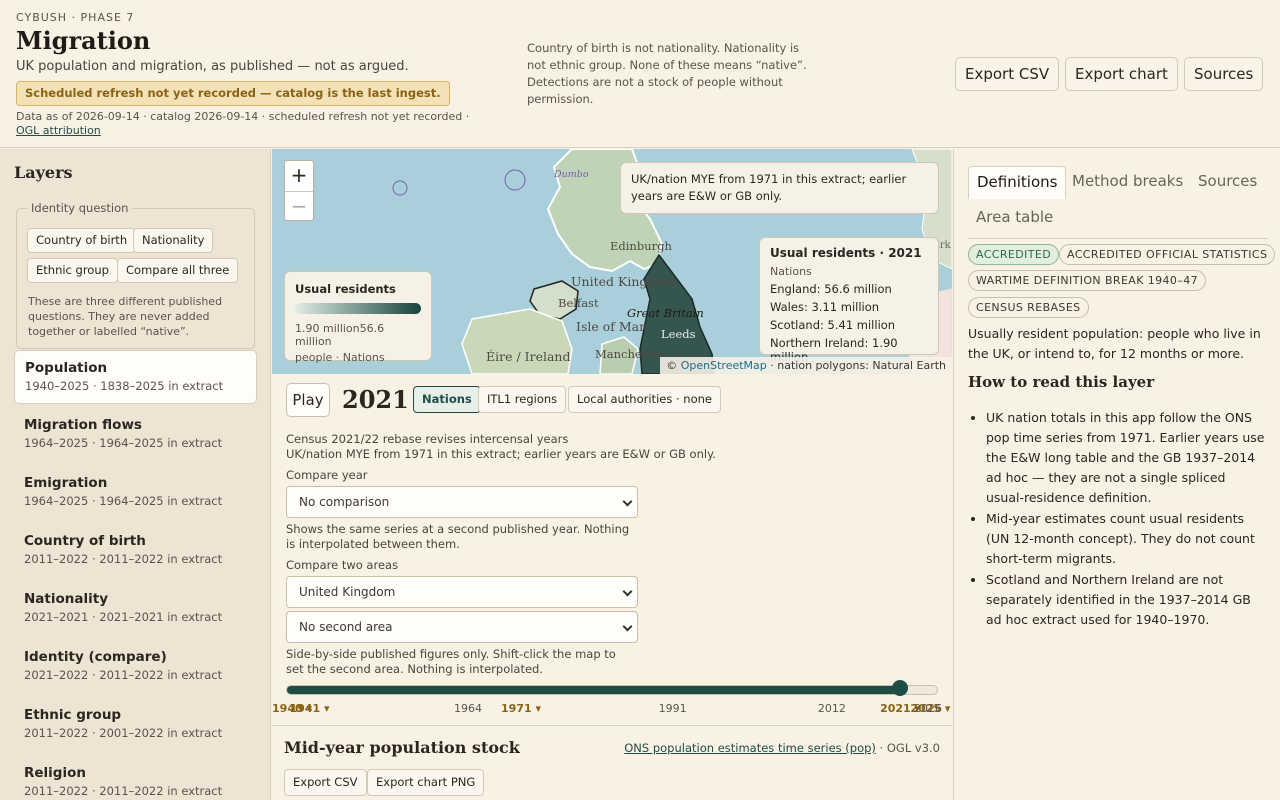 This screenshot has width=1280, height=800. What do you see at coordinates (517, 341) in the screenshot?
I see `land-ireland` at bounding box center [517, 341].